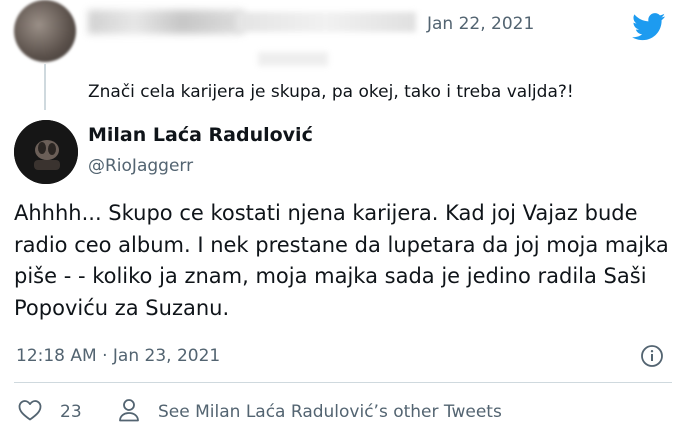 Image resolution: width=685 pixels, height=427 pixels. What do you see at coordinates (118, 356) in the screenshot?
I see `tweet-timestamp: 12:18 AM · Jan 23, 2021` at bounding box center [118, 356].